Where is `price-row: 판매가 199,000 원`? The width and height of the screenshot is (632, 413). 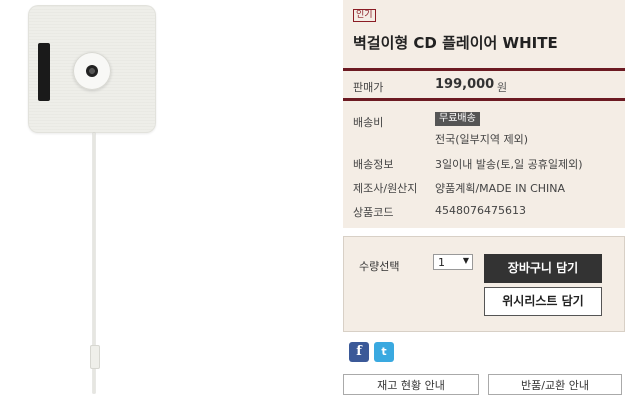
price-row: 판매가 199,000 원 is located at coordinates (484, 86).